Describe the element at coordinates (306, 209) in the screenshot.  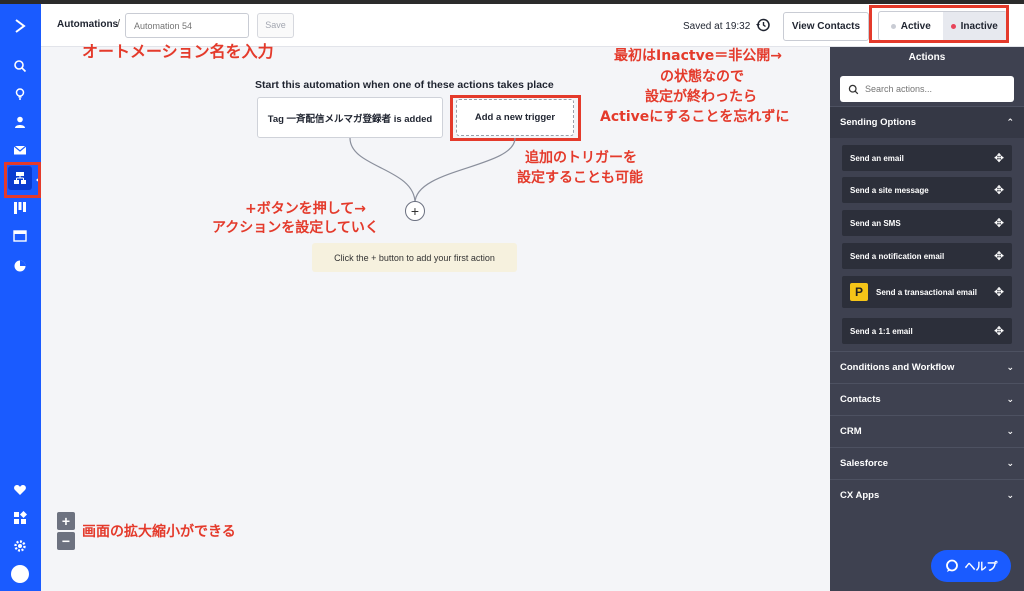
I see `annotation-plus-1: +ボタンを押して→` at that location.